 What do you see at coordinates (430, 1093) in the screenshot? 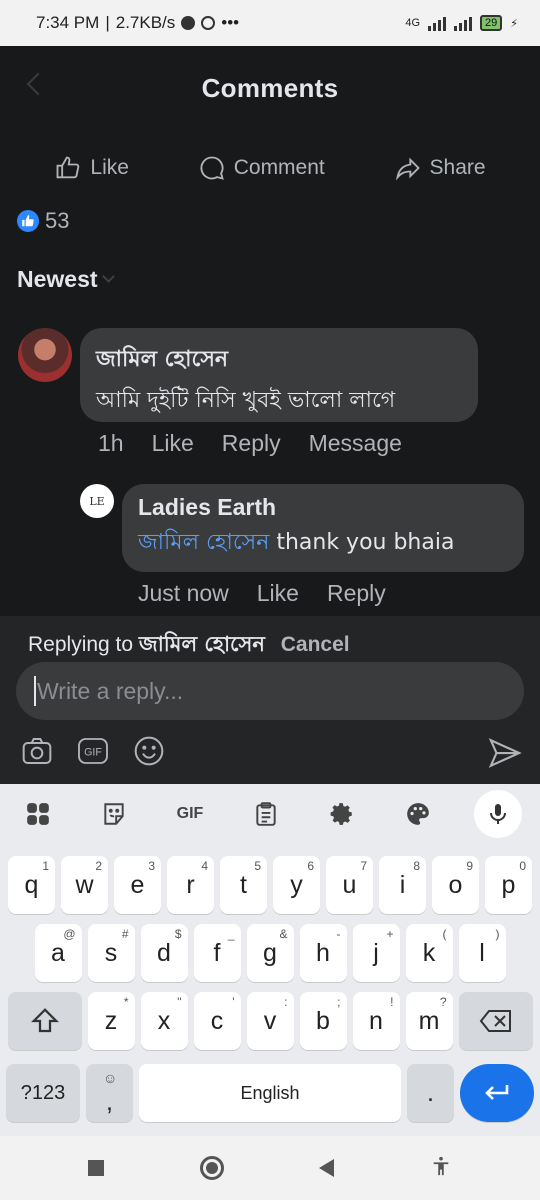
I see `period-key: .` at bounding box center [430, 1093].